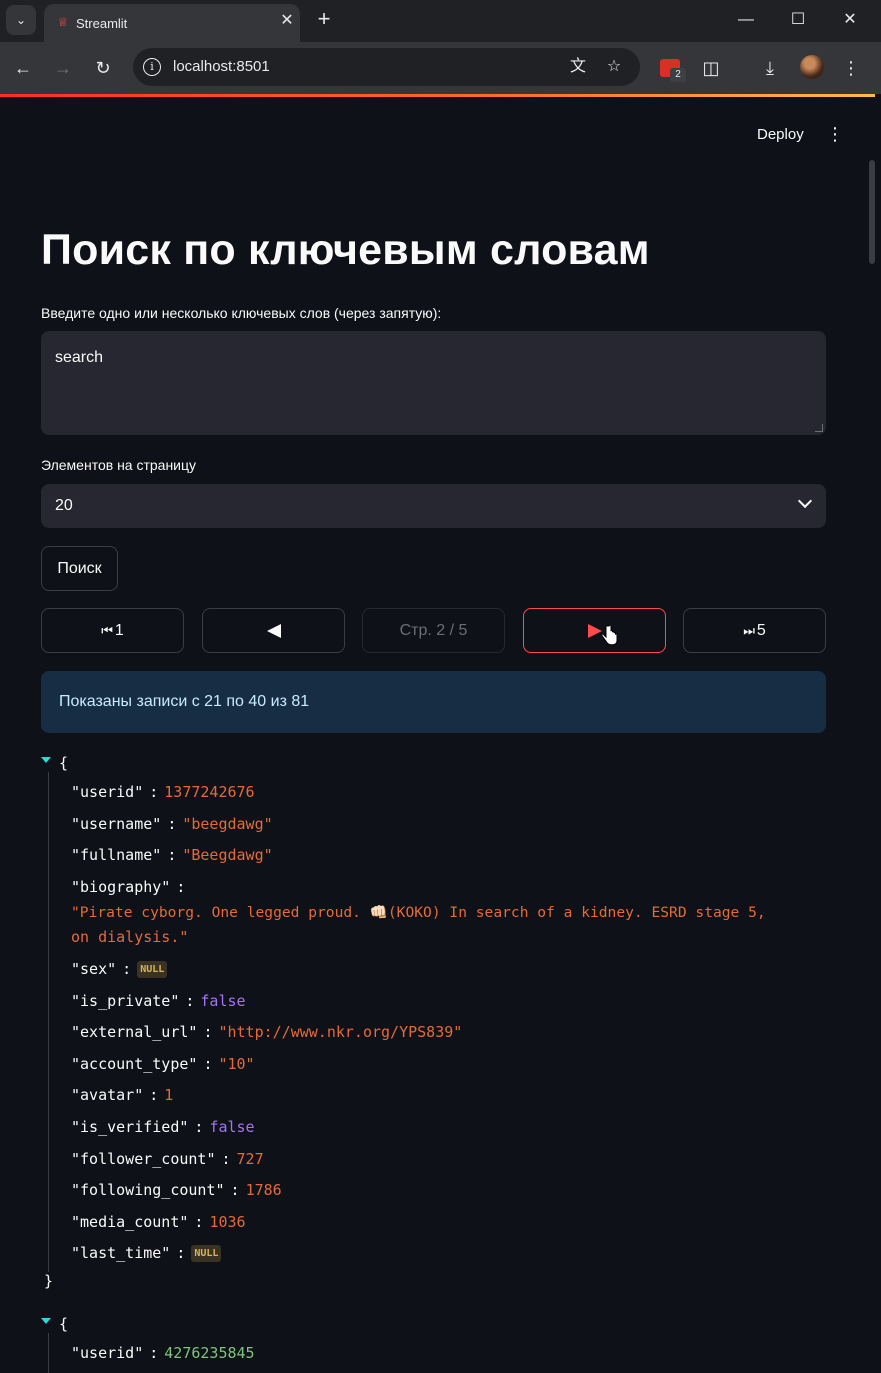 This screenshot has height=1373, width=881. I want to click on resize-handle-icon, so click(819, 428).